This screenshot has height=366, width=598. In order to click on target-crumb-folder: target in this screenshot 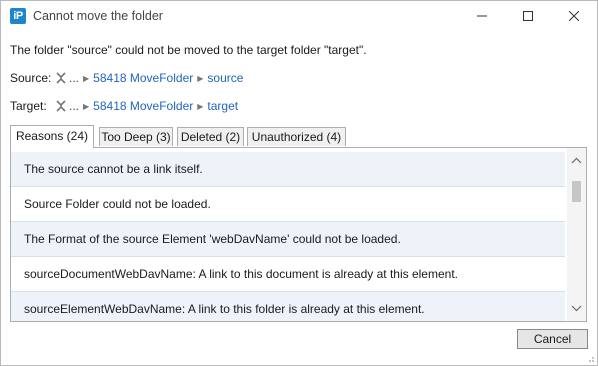, I will do `click(222, 106)`.